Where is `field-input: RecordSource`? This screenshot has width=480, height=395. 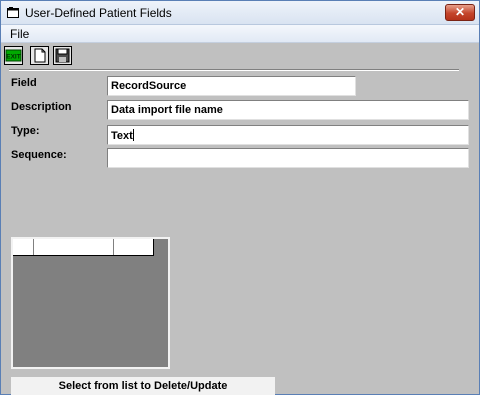
field-input: RecordSource is located at coordinates (231, 86).